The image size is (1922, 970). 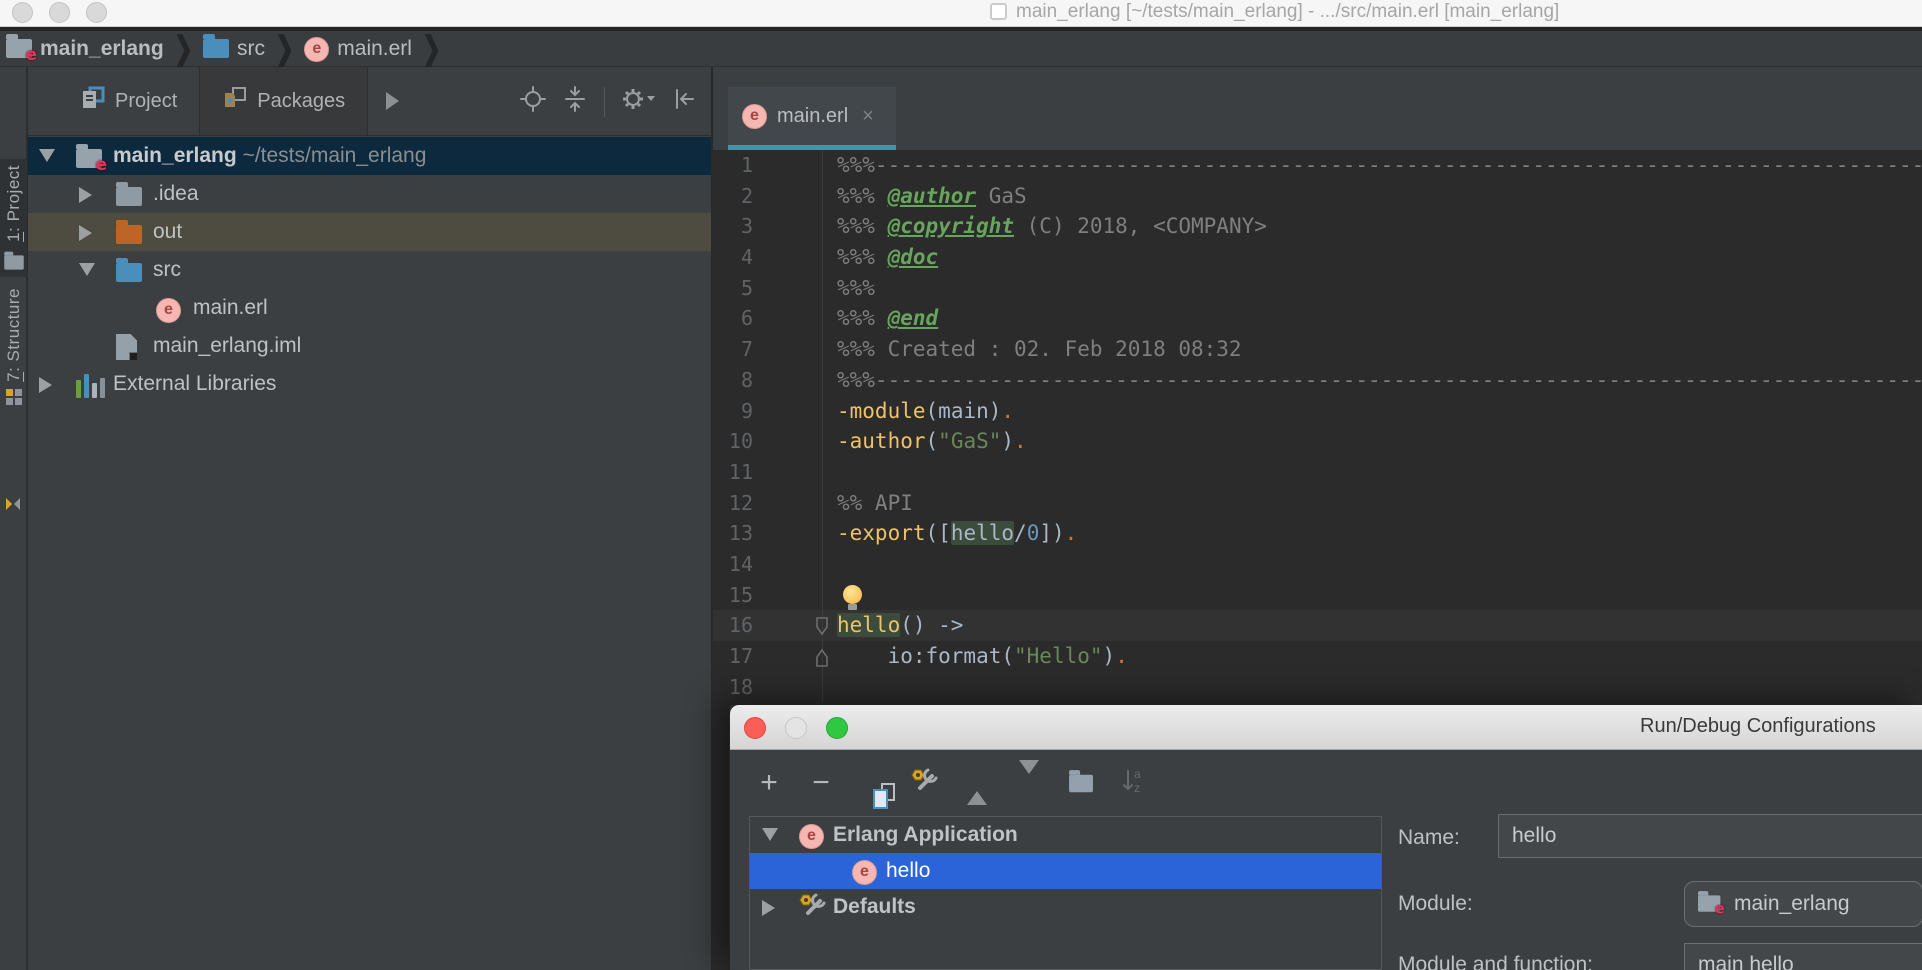 I want to click on project-tab-icon, so click(x=93, y=101).